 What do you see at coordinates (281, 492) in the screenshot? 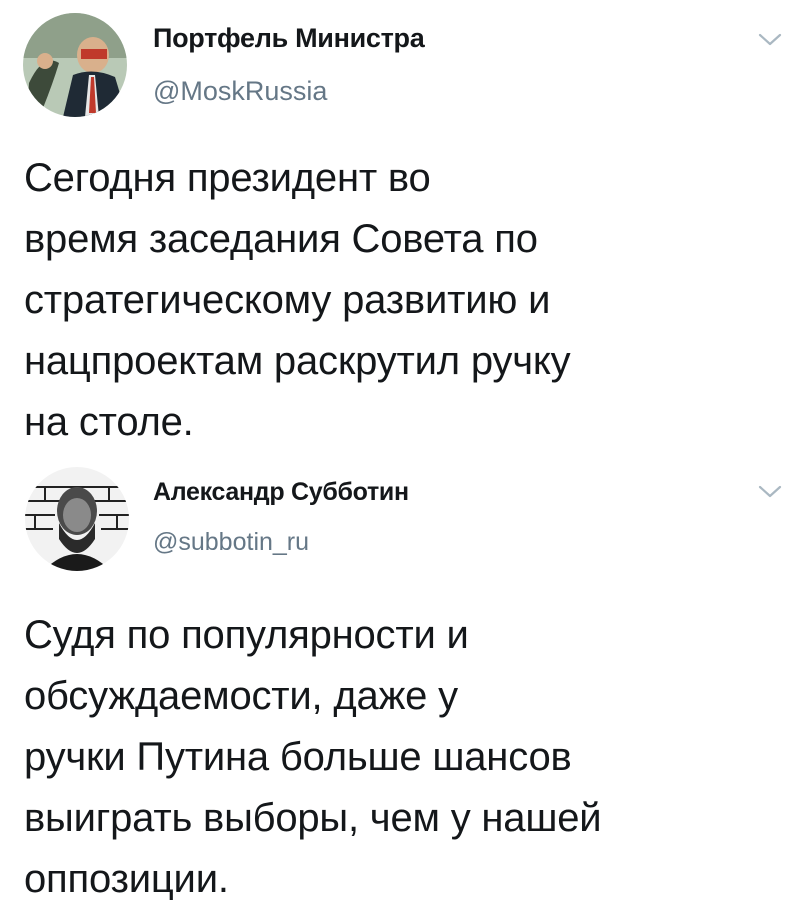
I see `author-name: Александр Субботин` at bounding box center [281, 492].